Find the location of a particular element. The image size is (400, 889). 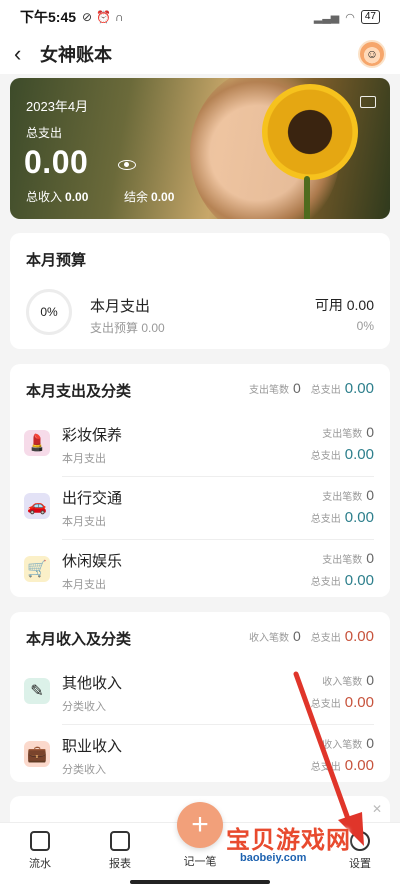

sunflower-image is located at coordinates (310, 132).